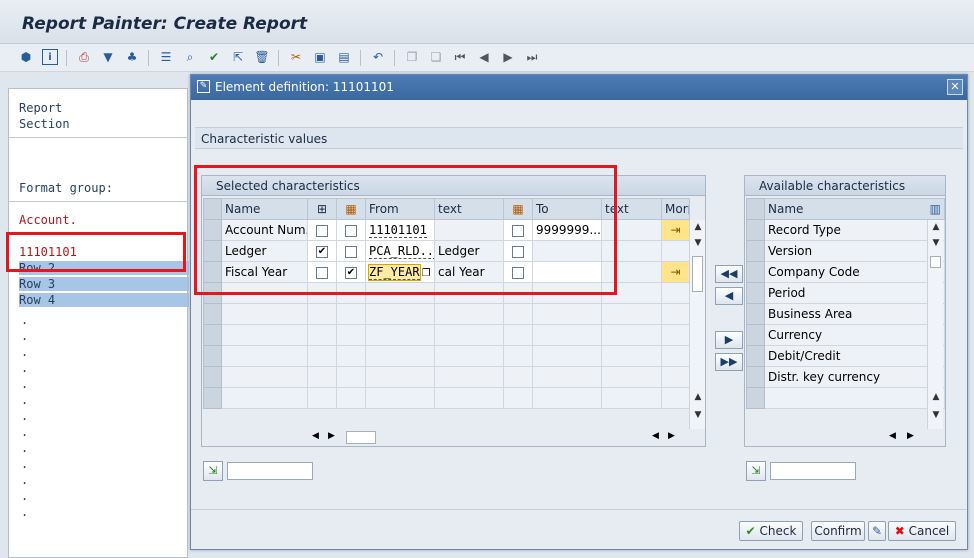  I want to click on column-label: Name, so click(786, 209).